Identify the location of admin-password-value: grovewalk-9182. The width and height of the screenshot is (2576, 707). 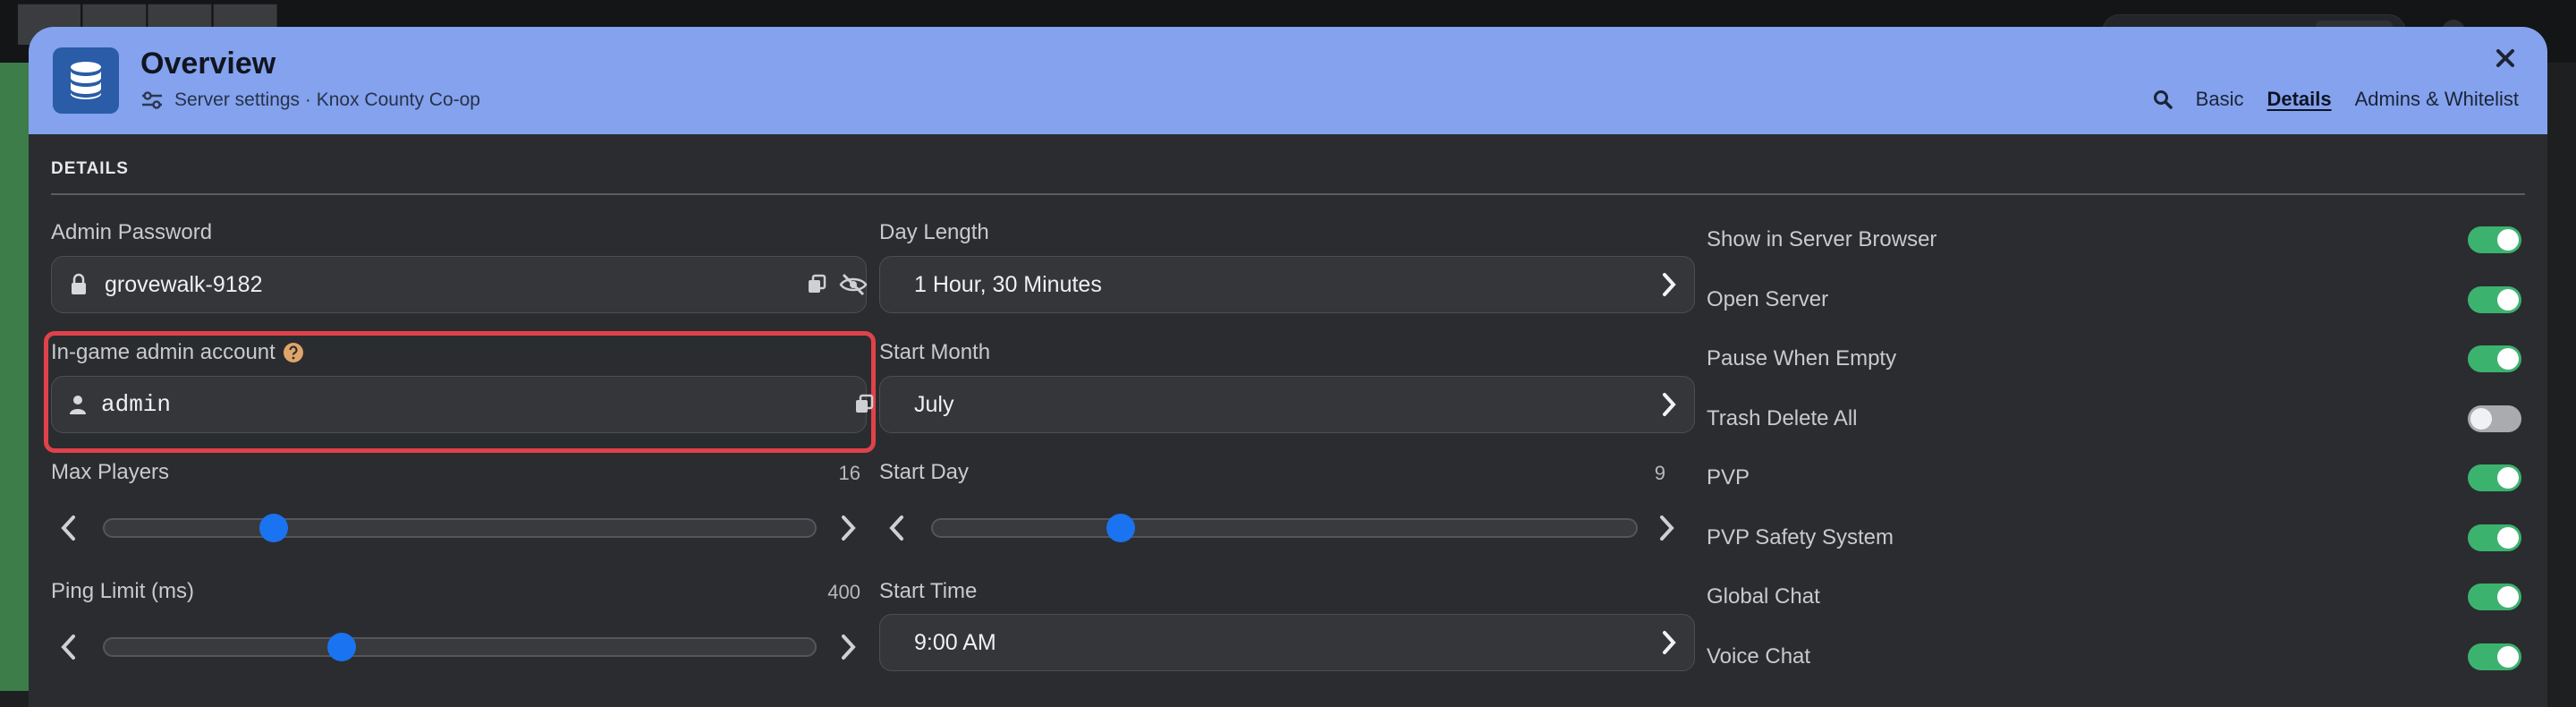
(184, 284).